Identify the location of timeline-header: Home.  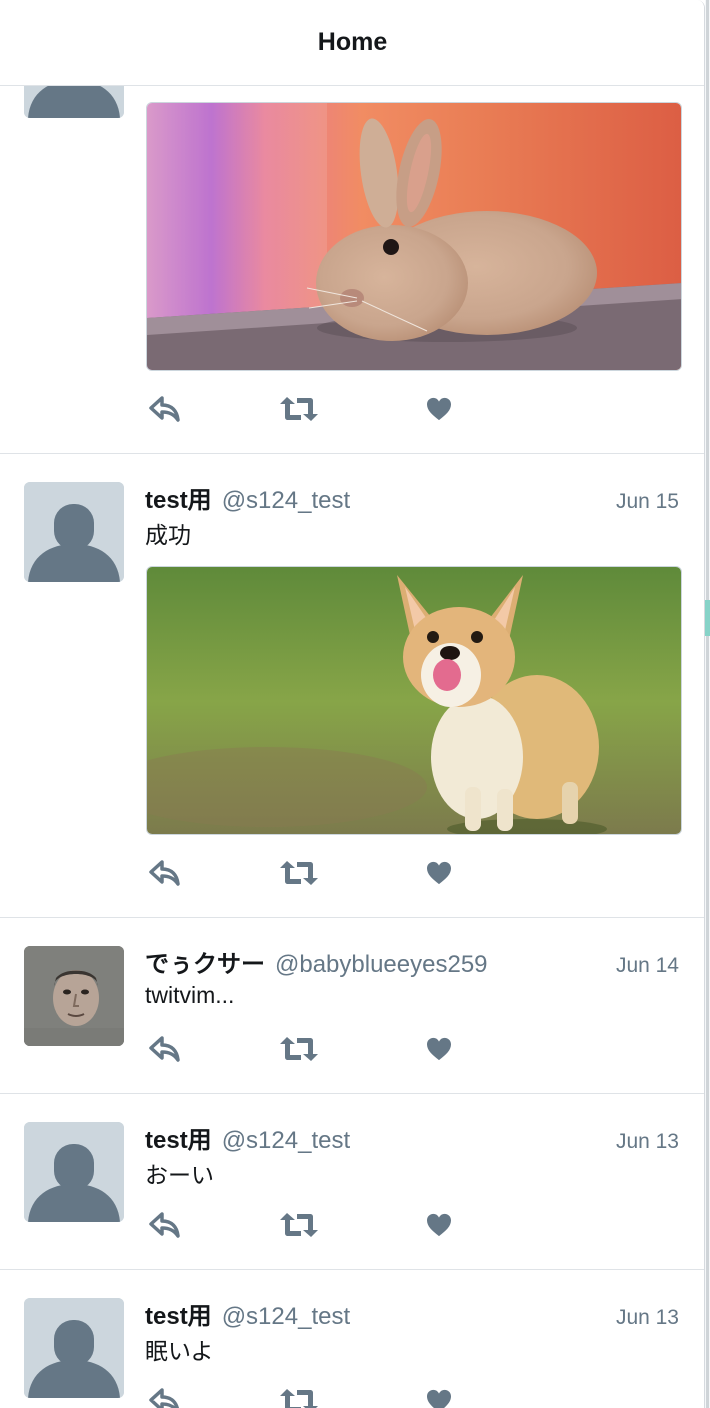
(352, 43).